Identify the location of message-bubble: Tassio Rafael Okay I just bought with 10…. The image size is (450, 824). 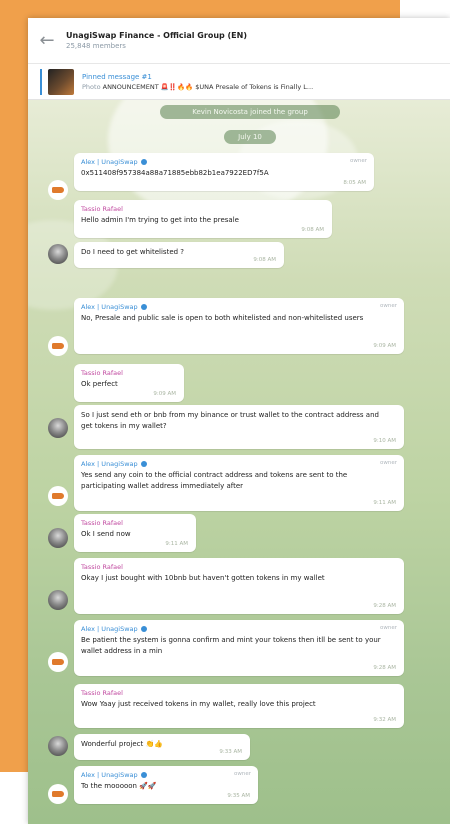
(239, 586).